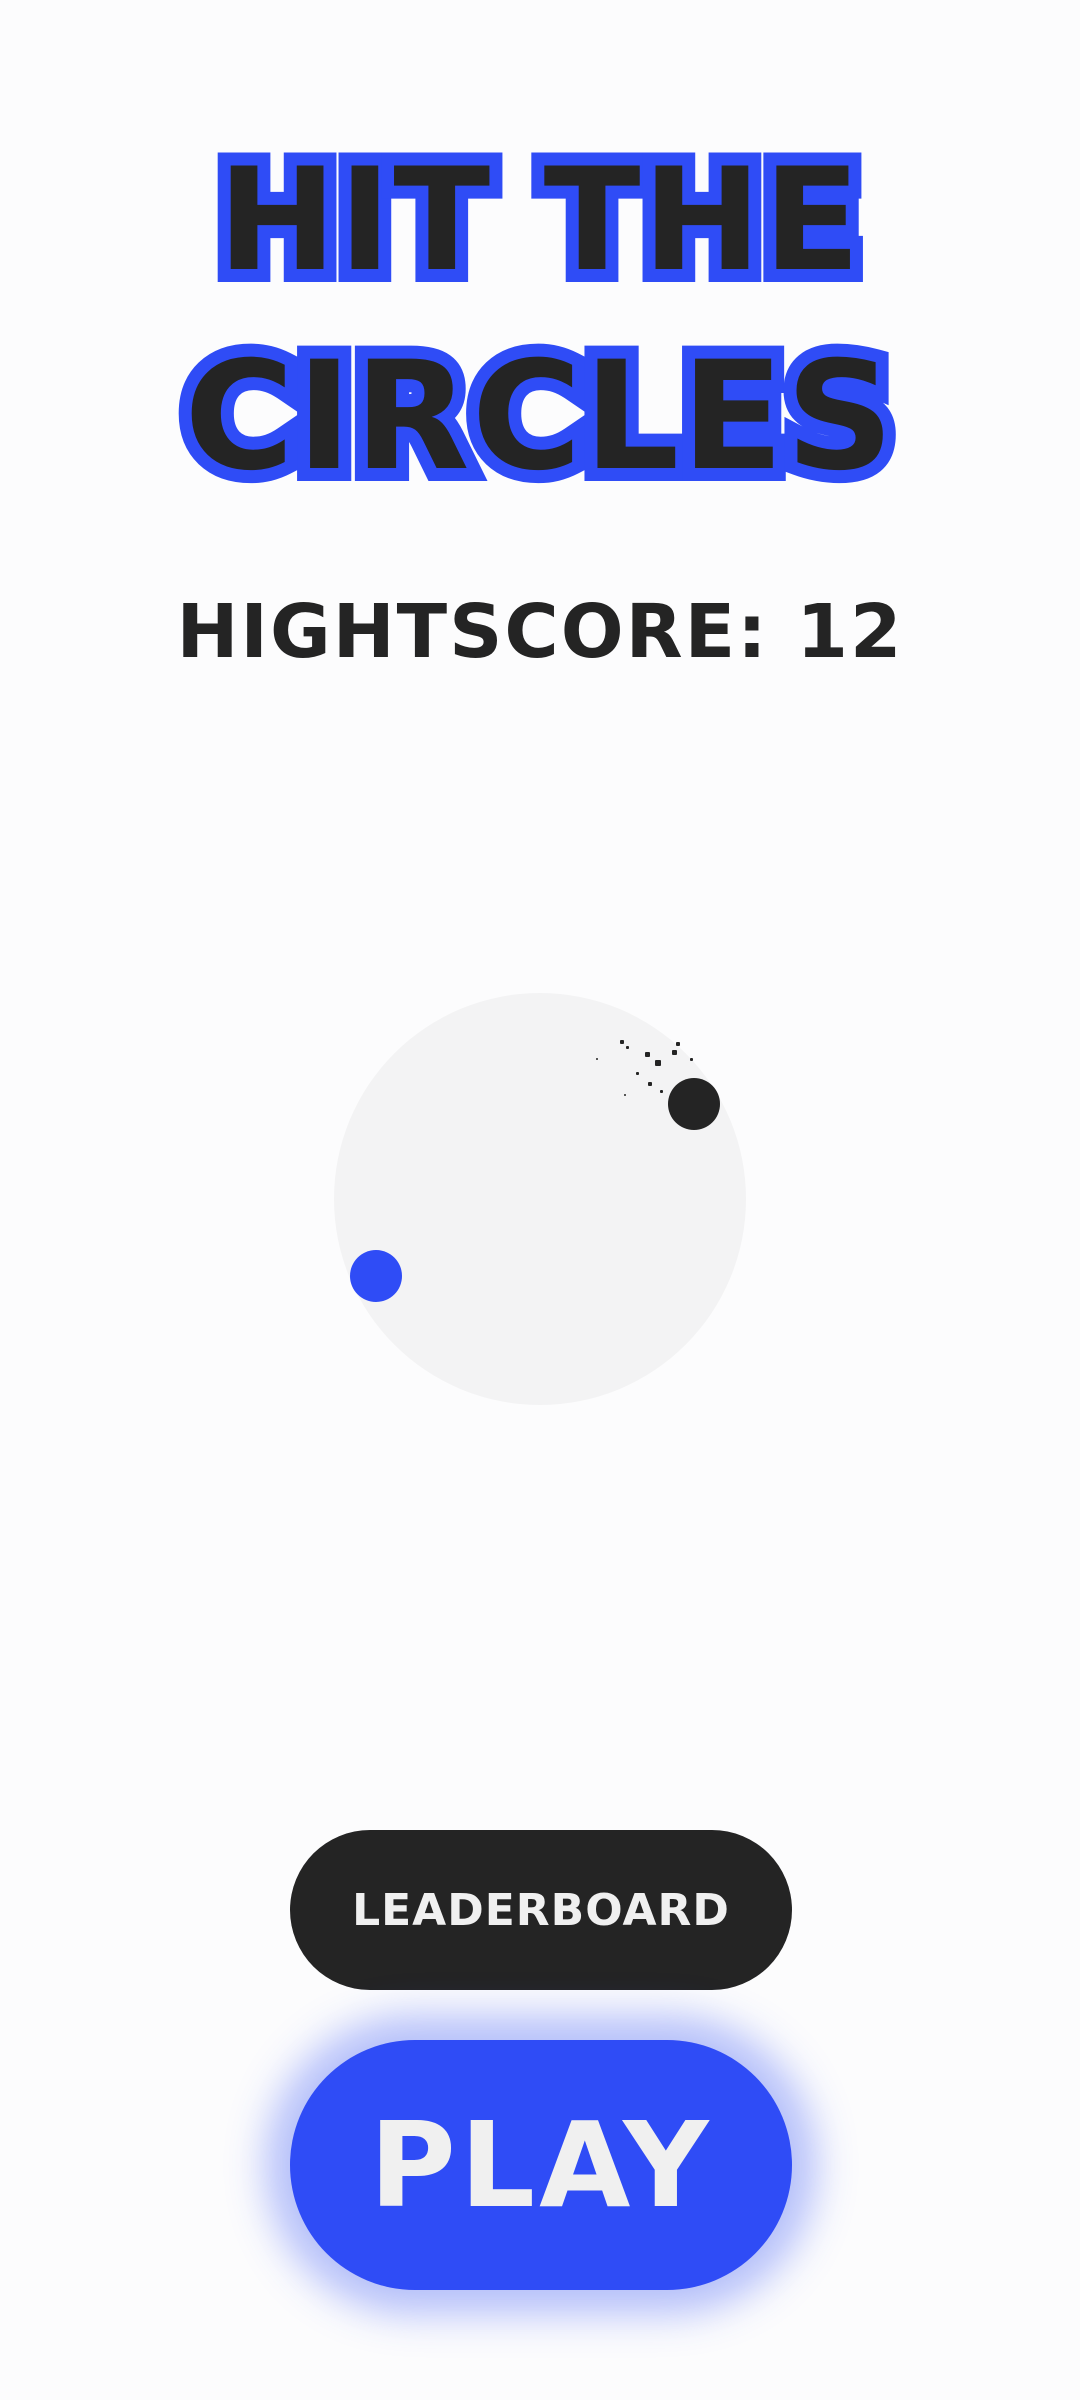 The height and width of the screenshot is (2400, 1080). I want to click on target-dot, so click(694, 1104).